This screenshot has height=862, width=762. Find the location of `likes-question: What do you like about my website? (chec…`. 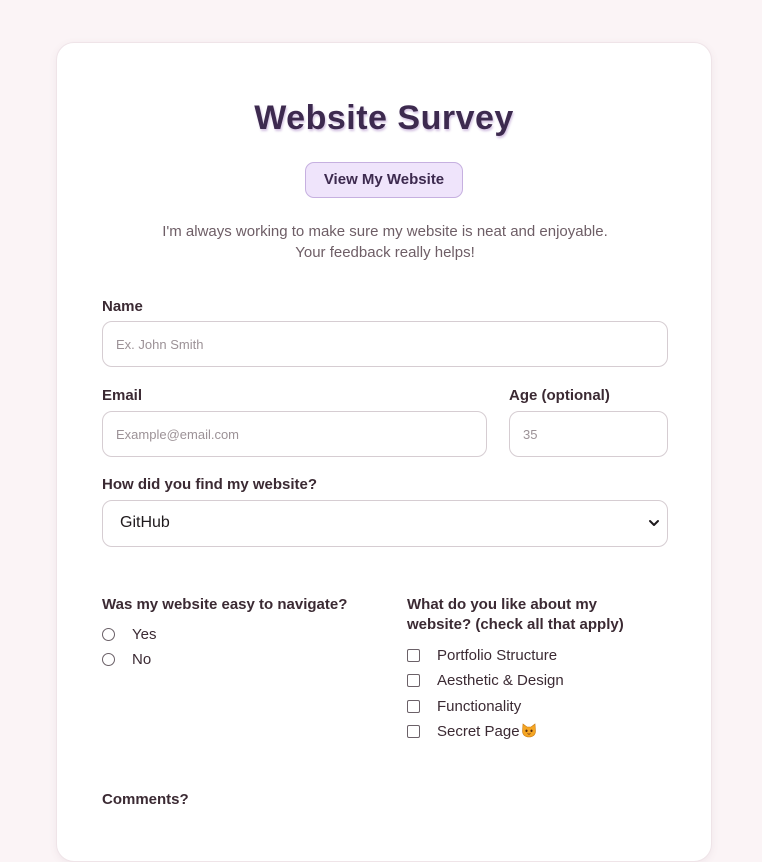

likes-question: What do you like about my website? (chec… is located at coordinates (515, 615).